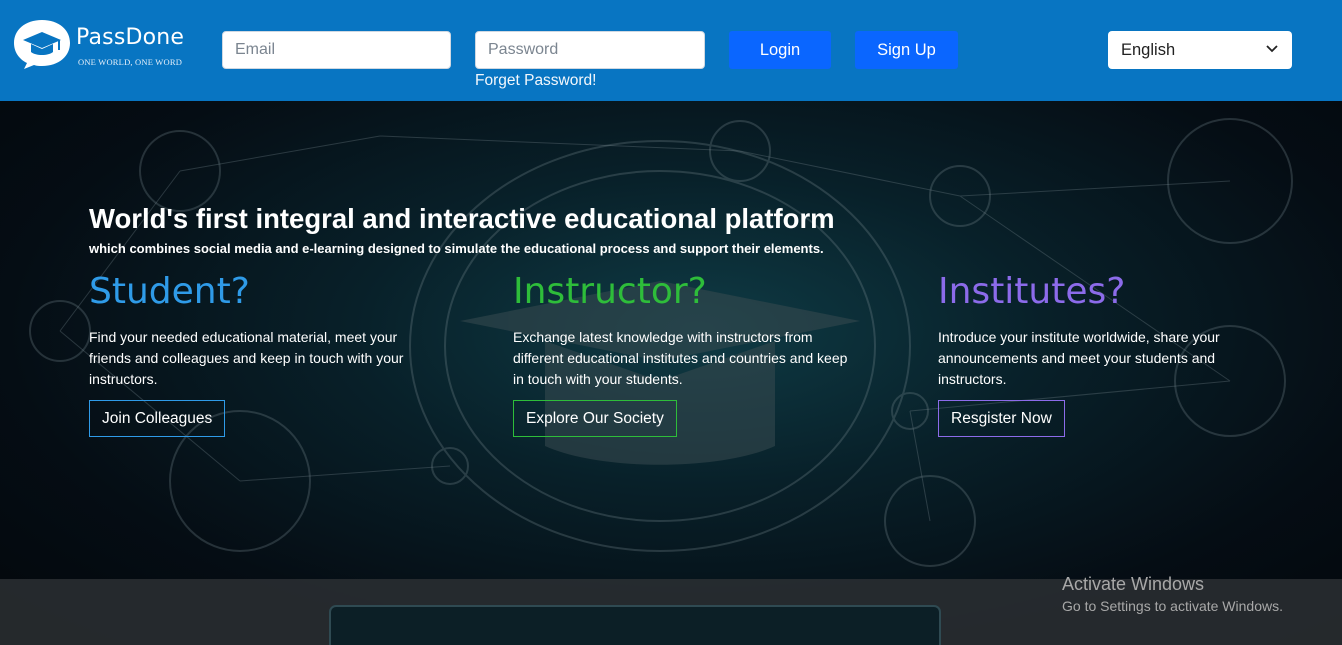  What do you see at coordinates (169, 291) in the screenshot?
I see `student-heading: Student?` at bounding box center [169, 291].